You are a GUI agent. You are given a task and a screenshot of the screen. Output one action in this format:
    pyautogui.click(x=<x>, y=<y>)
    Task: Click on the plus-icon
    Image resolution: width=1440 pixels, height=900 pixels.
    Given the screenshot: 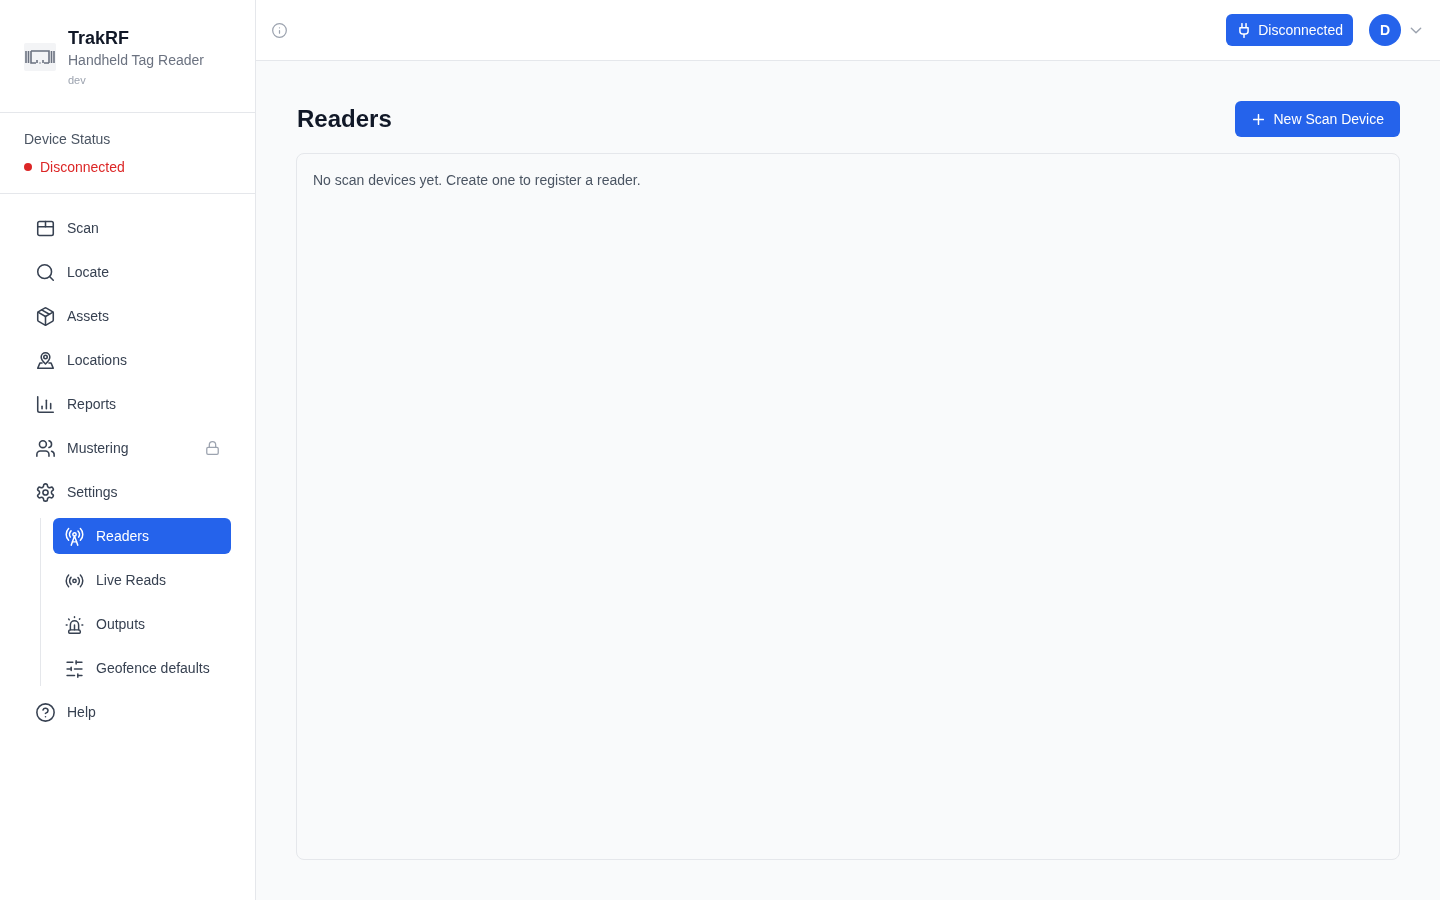 What is the action you would take?
    pyautogui.click(x=1258, y=119)
    